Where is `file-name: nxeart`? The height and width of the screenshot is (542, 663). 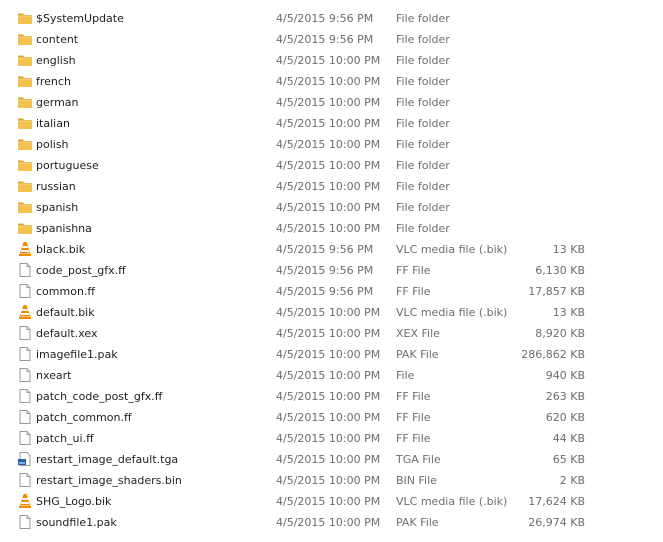
file-name: nxeart is located at coordinates (54, 375).